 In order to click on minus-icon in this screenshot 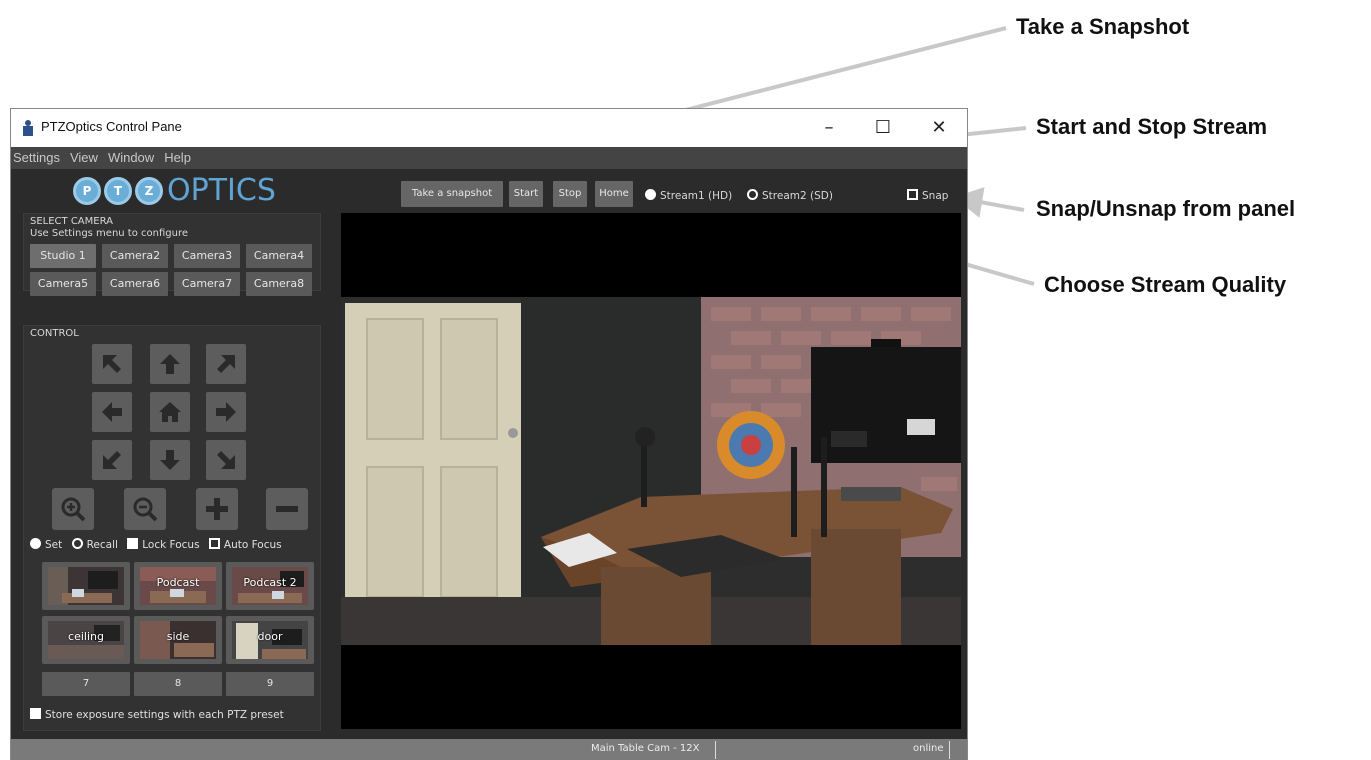, I will do `click(287, 509)`.